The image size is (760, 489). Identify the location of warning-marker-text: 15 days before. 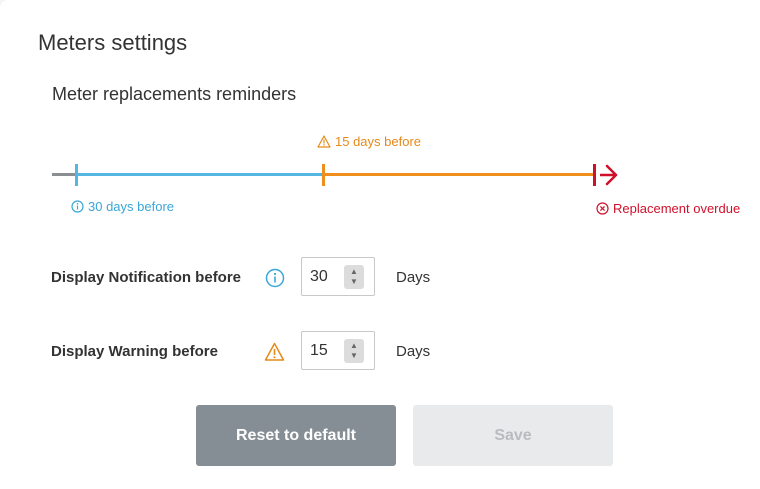
(378, 141).